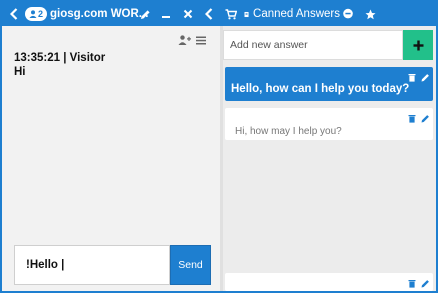 This screenshot has width=438, height=293. I want to click on tab-canned-answers-label: Canned Answers, so click(296, 14).